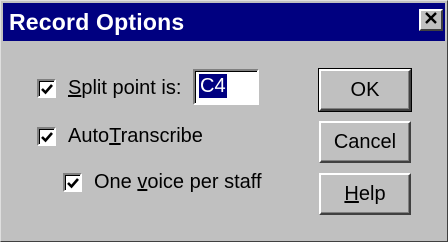 Image resolution: width=448 pixels, height=242 pixels. I want to click on close-button, so click(431, 20).